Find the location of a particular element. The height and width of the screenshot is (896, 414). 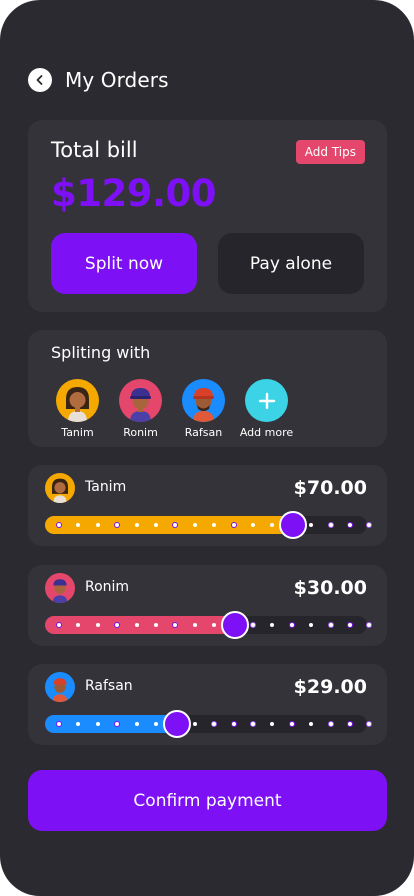

person-ronim: Ronim is located at coordinates (140, 409).